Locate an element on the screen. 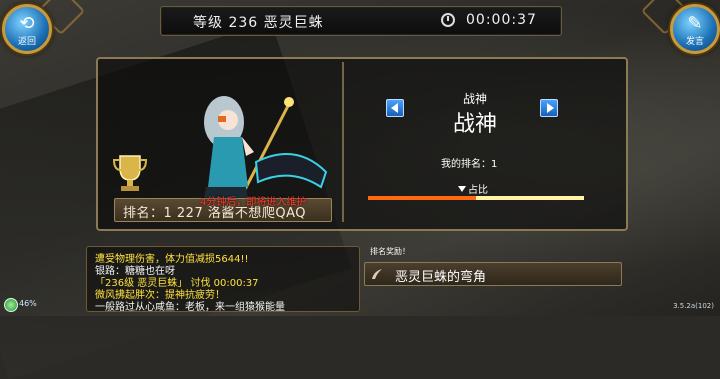 This screenshot has width=720, height=379. chat-line: 一般路过从心咸鱼：老板，来一组猿猴能量 is located at coordinates (190, 307).